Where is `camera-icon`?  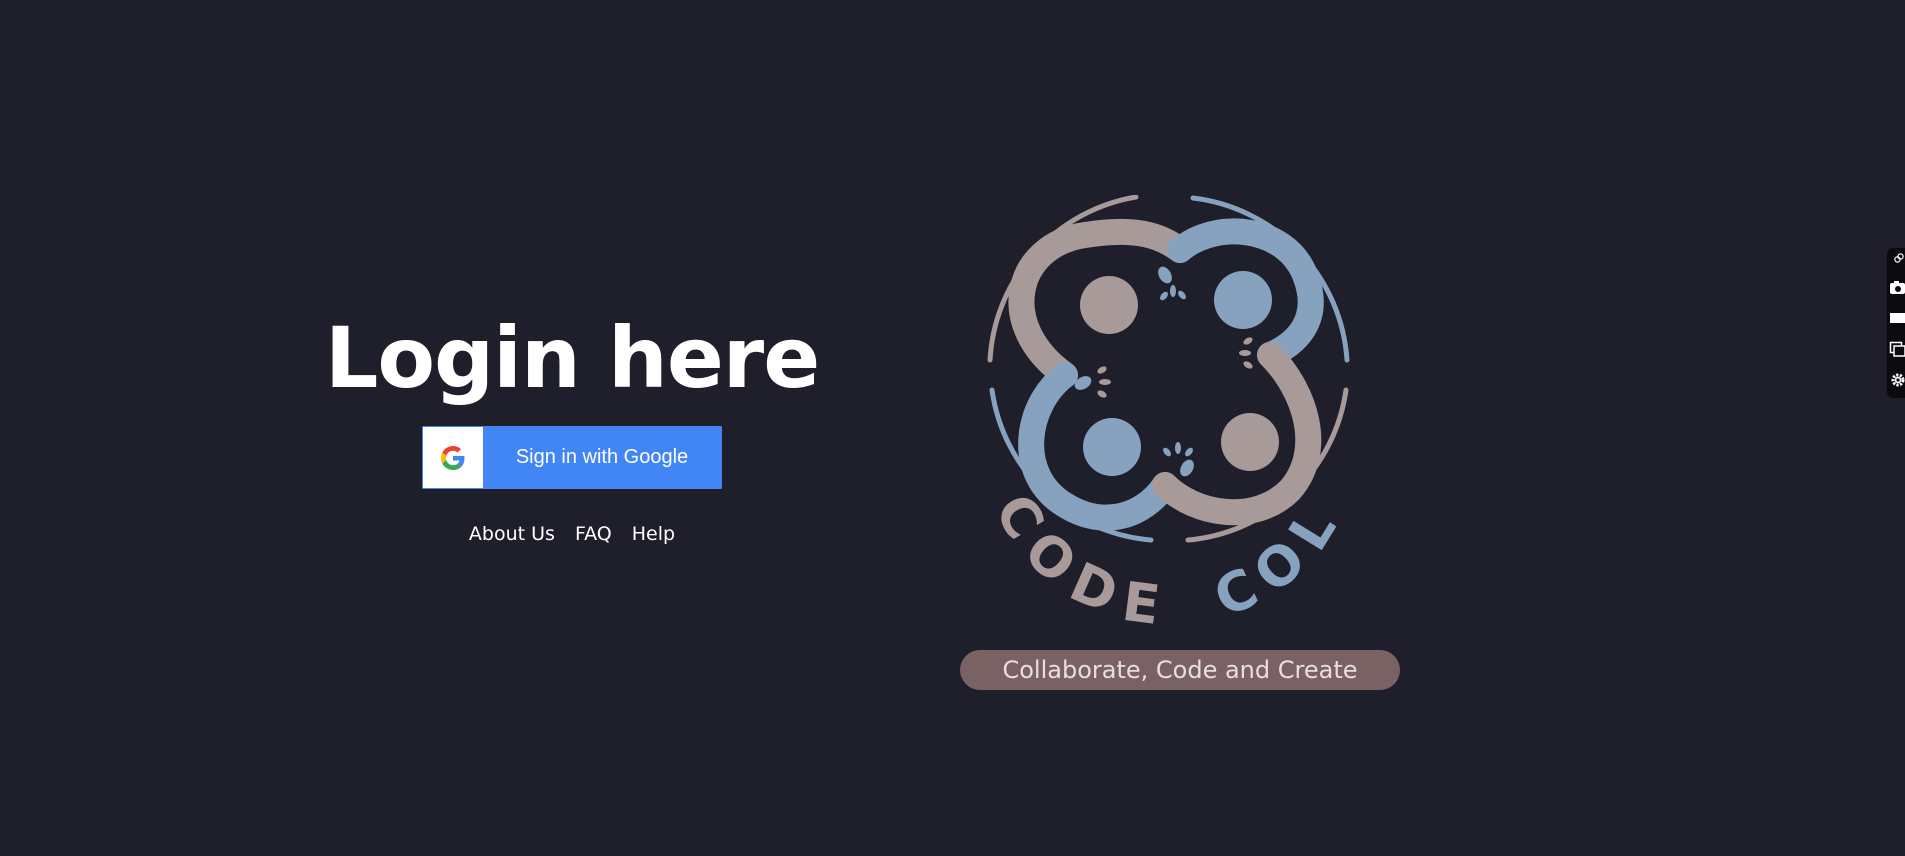
camera-icon is located at coordinates (1897, 287).